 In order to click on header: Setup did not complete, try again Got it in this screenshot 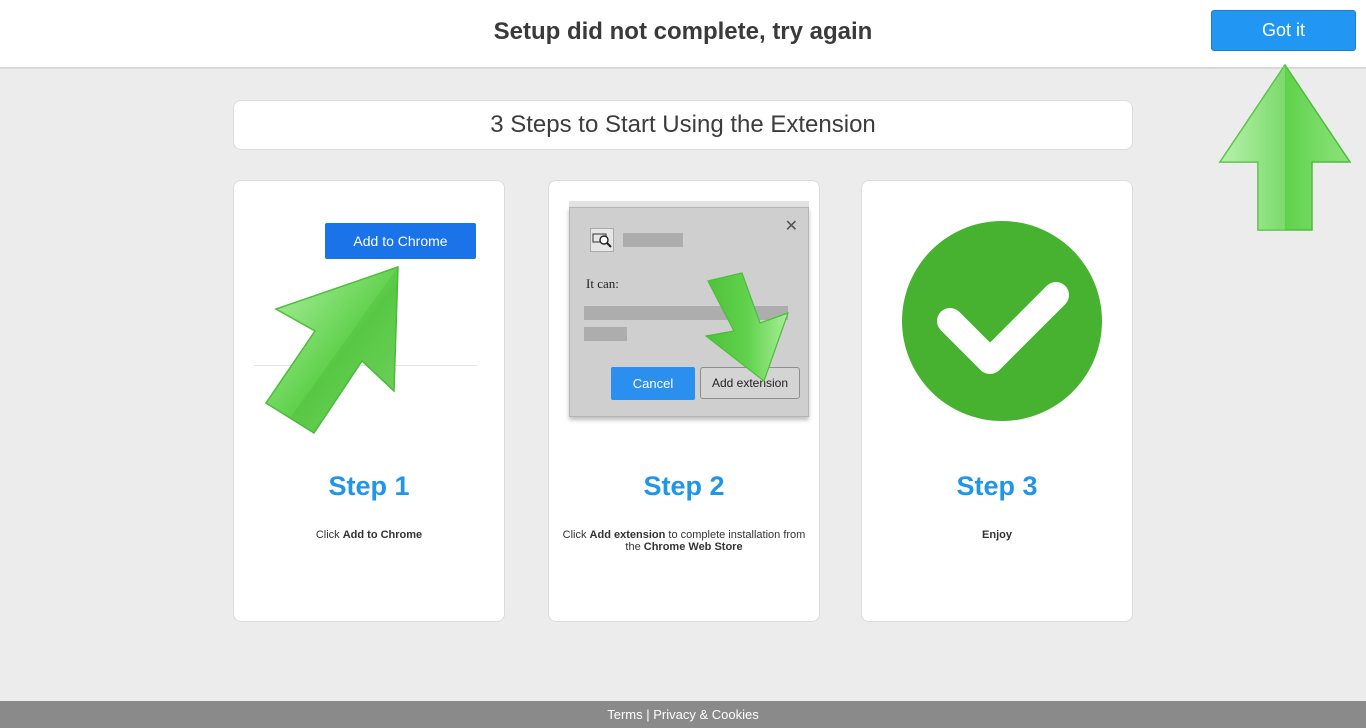, I will do `click(683, 34)`.